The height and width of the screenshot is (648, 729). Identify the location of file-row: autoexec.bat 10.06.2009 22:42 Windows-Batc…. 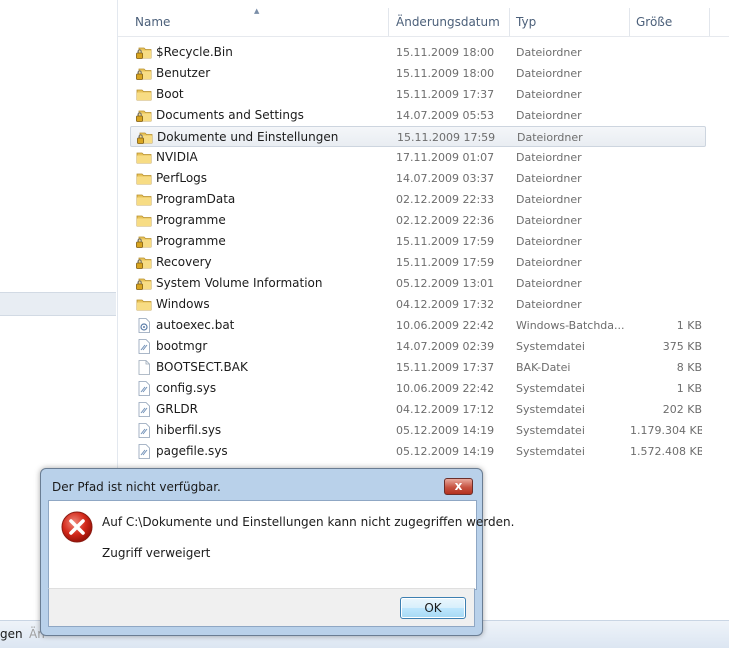
(418, 325).